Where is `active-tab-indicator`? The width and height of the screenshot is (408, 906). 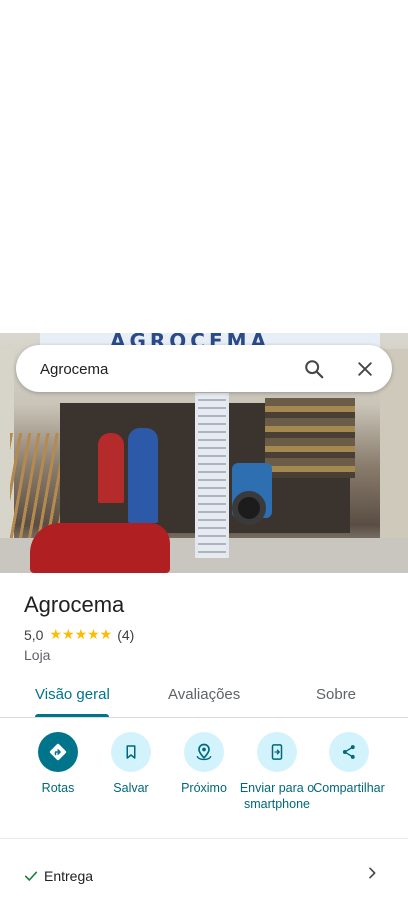 active-tab-indicator is located at coordinates (72, 715).